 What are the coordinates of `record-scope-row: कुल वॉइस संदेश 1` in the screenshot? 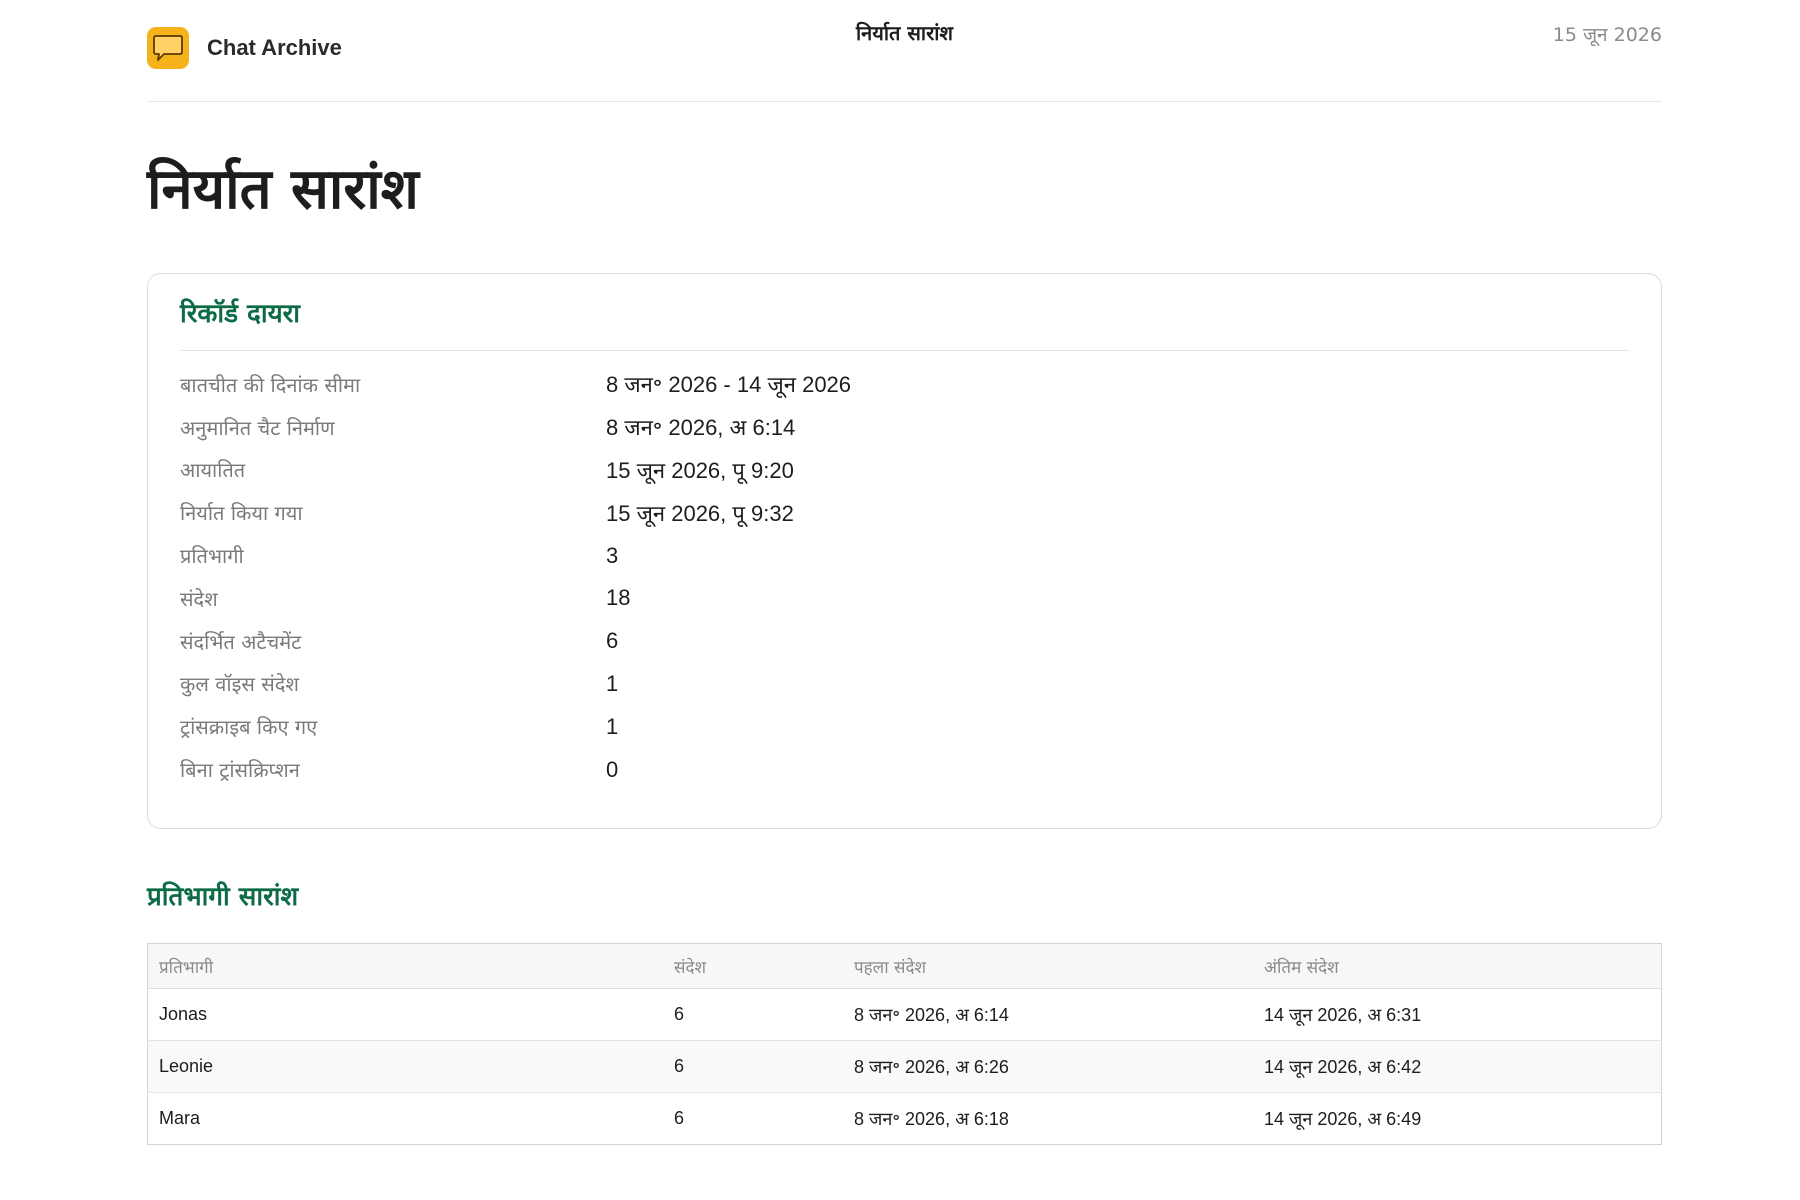 It's located at (904, 684).